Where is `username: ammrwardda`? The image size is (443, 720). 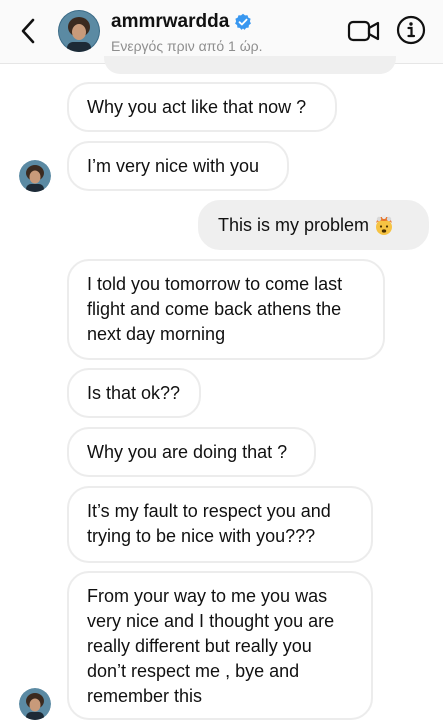
username: ammrwardda is located at coordinates (181, 22).